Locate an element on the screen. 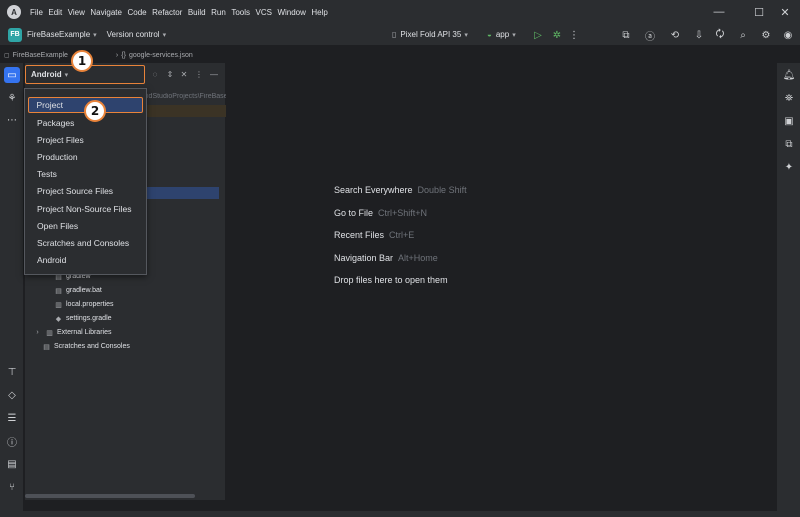 The image size is (800, 517). run-icon: ▷ is located at coordinates (538, 35).